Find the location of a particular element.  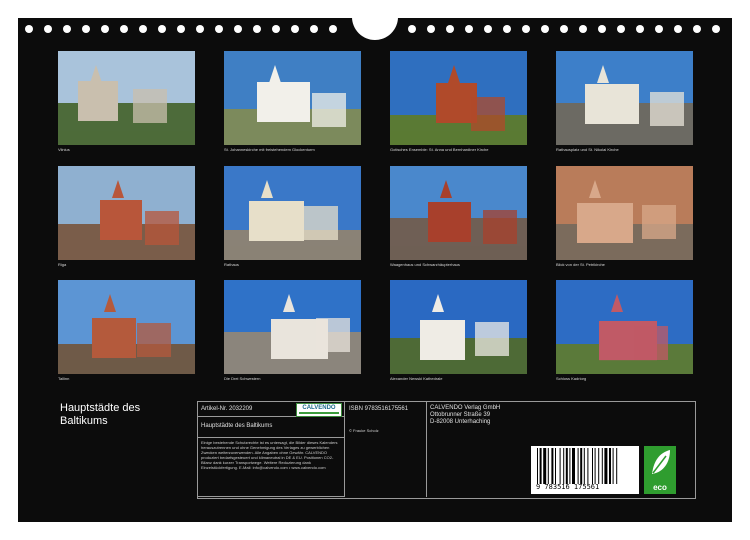

photo-caption: Riga is located at coordinates (62, 264).